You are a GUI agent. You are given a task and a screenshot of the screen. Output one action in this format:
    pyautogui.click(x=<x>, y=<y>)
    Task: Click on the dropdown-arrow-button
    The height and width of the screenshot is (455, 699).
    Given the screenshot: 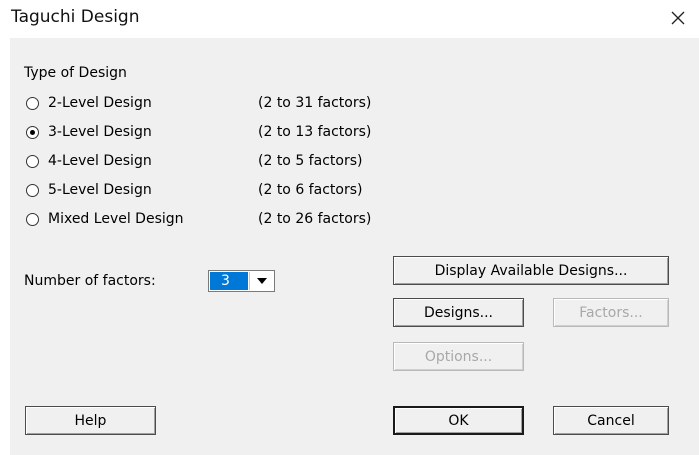 What is the action you would take?
    pyautogui.click(x=261, y=281)
    